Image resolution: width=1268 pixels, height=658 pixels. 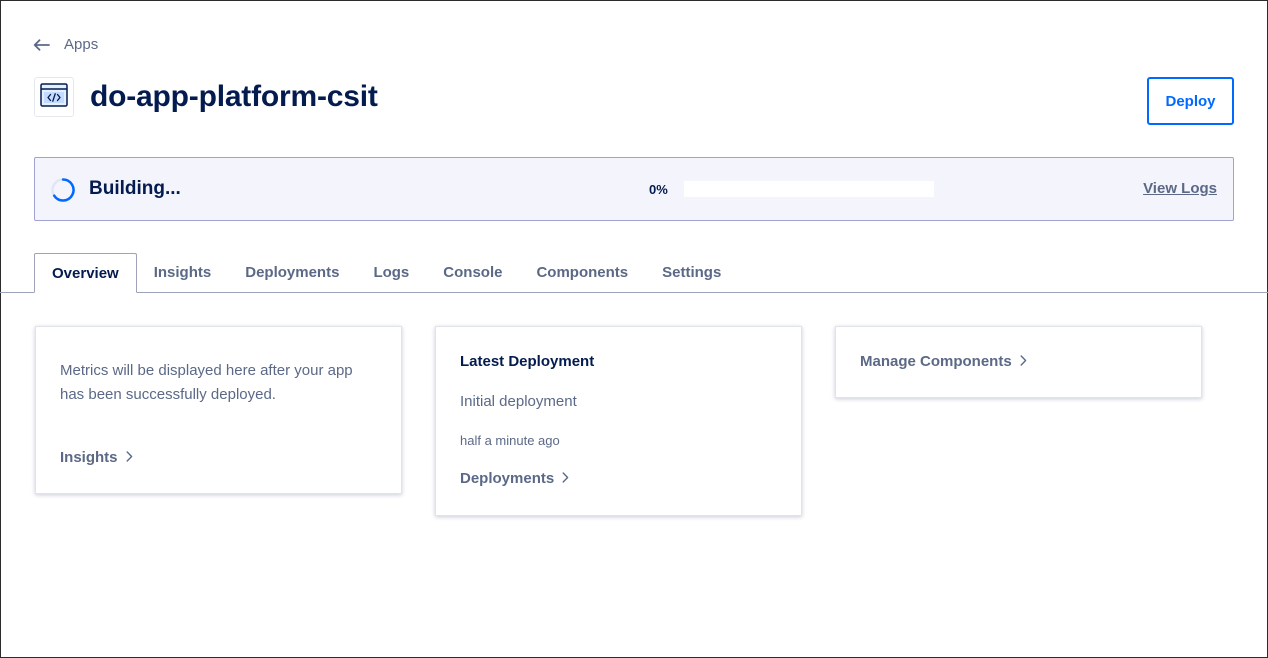 What do you see at coordinates (63, 192) in the screenshot?
I see `spinner-icon` at bounding box center [63, 192].